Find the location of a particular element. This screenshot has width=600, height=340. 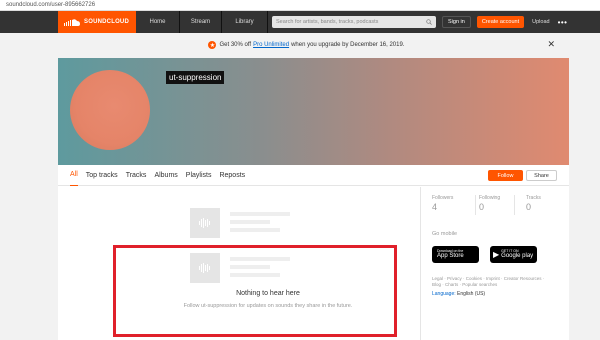

upload-link: Upload is located at coordinates (540, 22).